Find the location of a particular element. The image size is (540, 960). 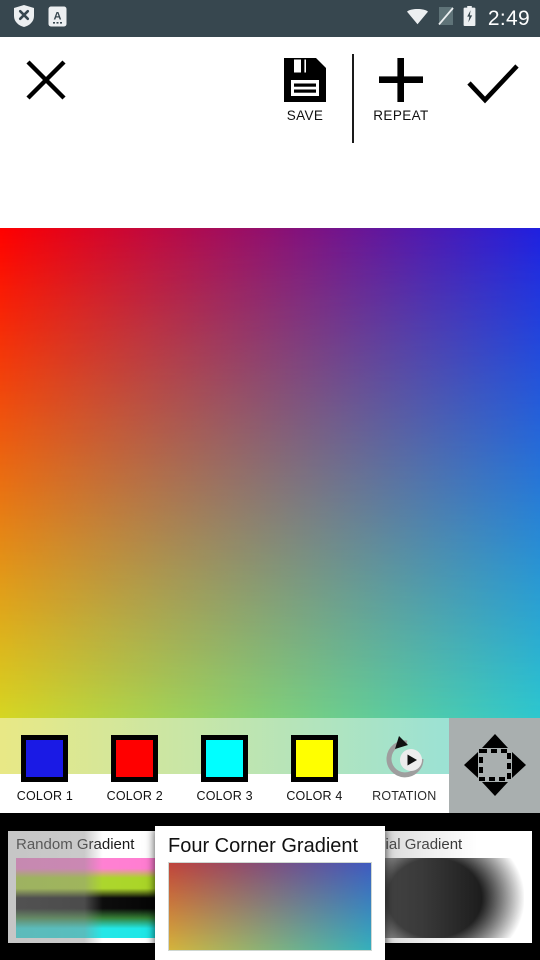

tool-color-4: COLOR 4 is located at coordinates (315, 765).